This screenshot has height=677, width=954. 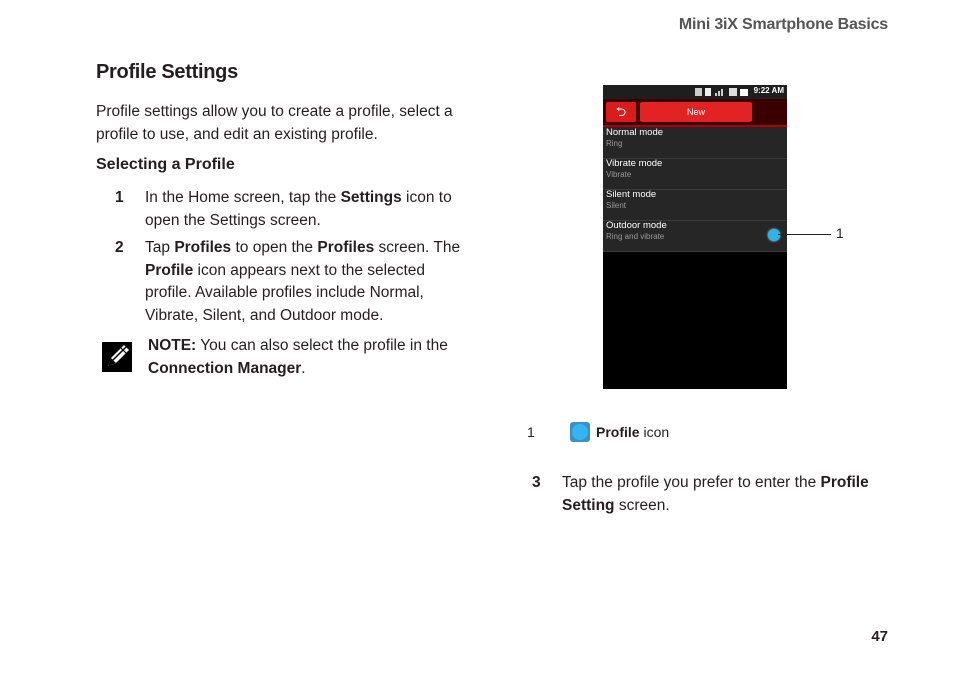 What do you see at coordinates (634, 163) in the screenshot?
I see `profile-item-title: Vibrate mode` at bounding box center [634, 163].